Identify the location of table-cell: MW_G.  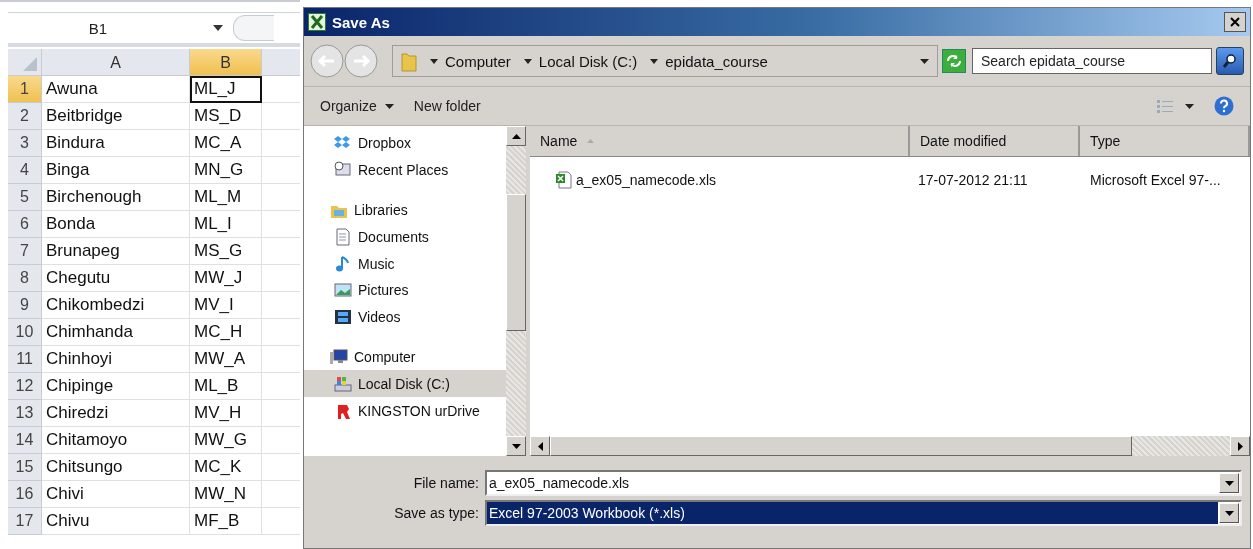
(226, 440).